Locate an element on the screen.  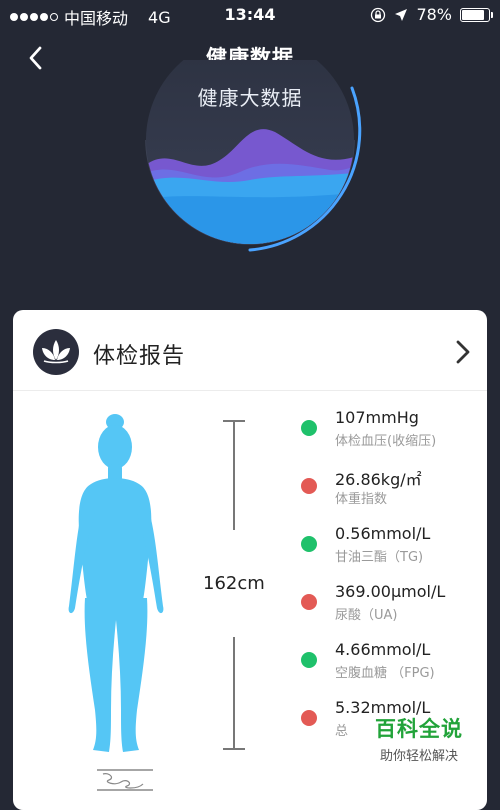
card-header: 体检报告 is located at coordinates (250, 350).